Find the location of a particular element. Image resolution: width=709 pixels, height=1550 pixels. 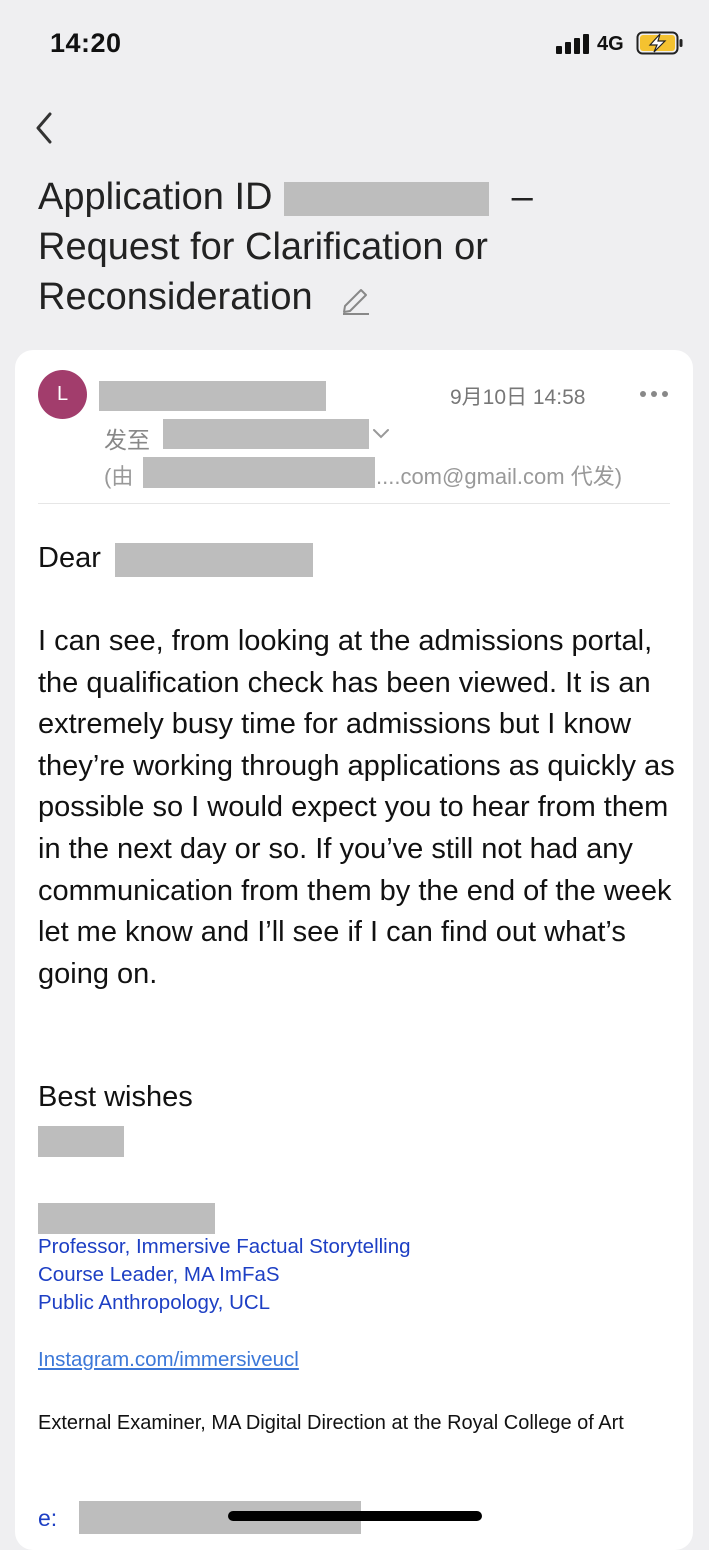

battery-charging-icon is located at coordinates (659, 43).